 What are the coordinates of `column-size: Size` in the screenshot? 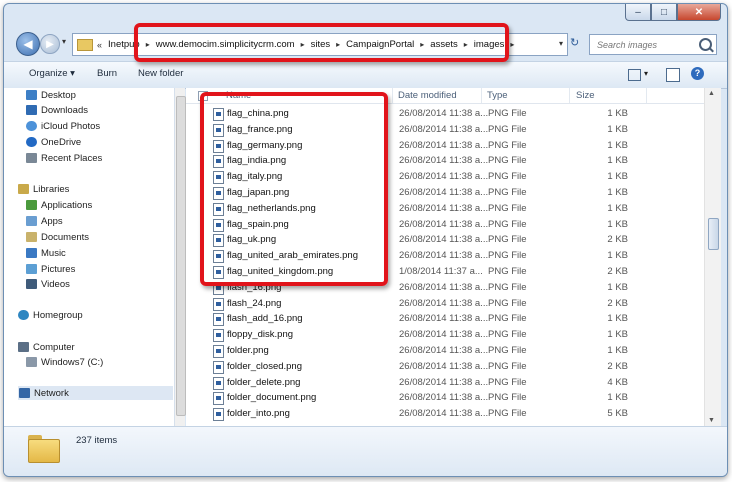 It's located at (585, 95).